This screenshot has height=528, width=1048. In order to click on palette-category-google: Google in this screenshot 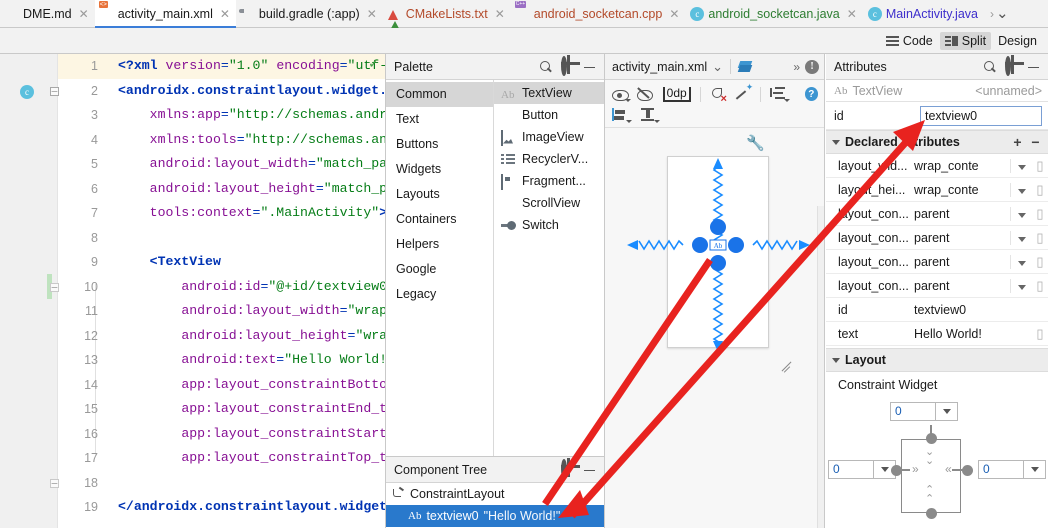, I will do `click(439, 269)`.